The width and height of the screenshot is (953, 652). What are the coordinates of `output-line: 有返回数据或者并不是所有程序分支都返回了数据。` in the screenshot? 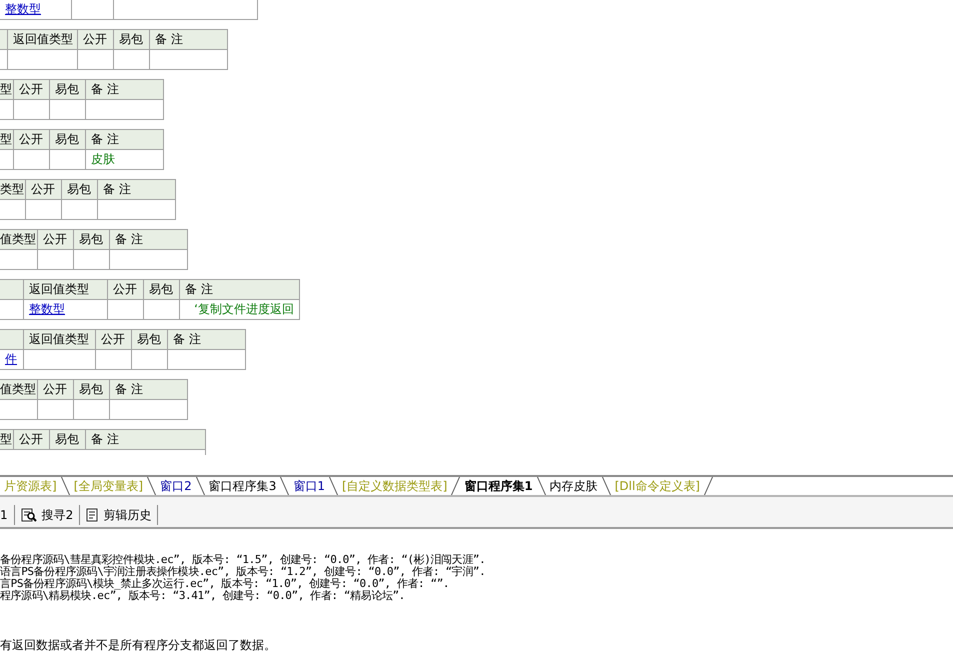 It's located at (138, 645).